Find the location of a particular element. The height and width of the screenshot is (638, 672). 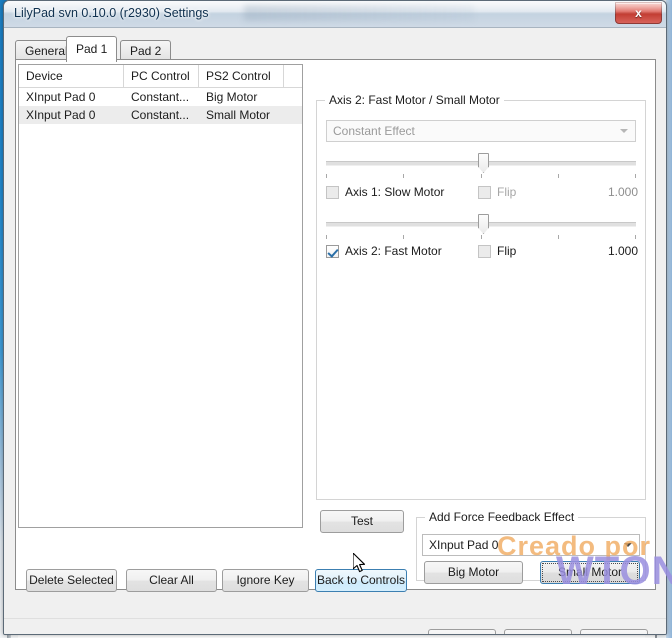

axis-2-row: Axis 2: Fast Motor Flip 1.000 is located at coordinates (482, 252).